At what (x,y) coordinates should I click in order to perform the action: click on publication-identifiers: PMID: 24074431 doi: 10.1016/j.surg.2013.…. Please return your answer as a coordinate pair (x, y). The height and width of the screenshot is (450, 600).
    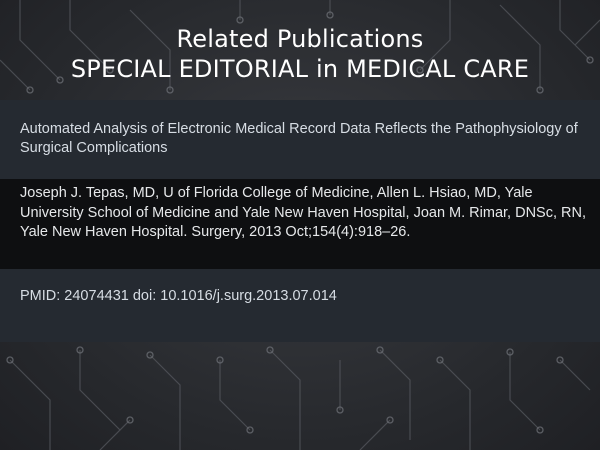
    Looking at the image, I should click on (178, 296).